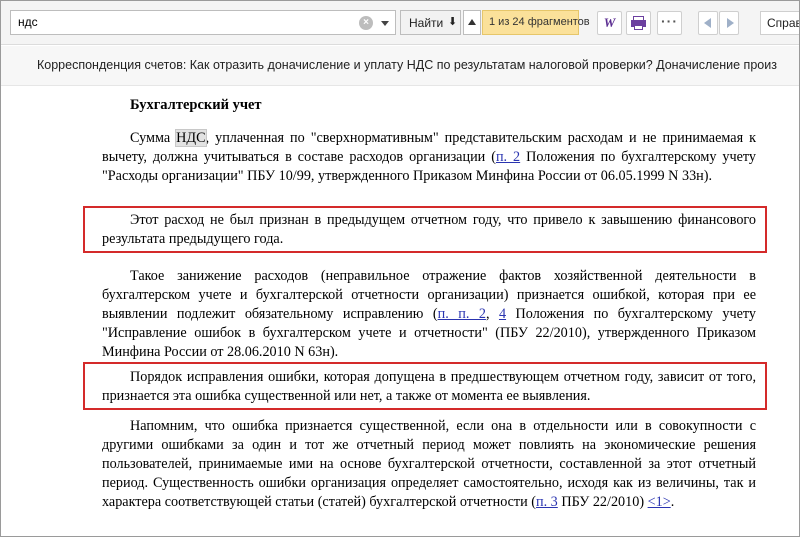 This screenshot has height=537, width=800. What do you see at coordinates (28, 22) in the screenshot?
I see `search-input-value: ндс` at bounding box center [28, 22].